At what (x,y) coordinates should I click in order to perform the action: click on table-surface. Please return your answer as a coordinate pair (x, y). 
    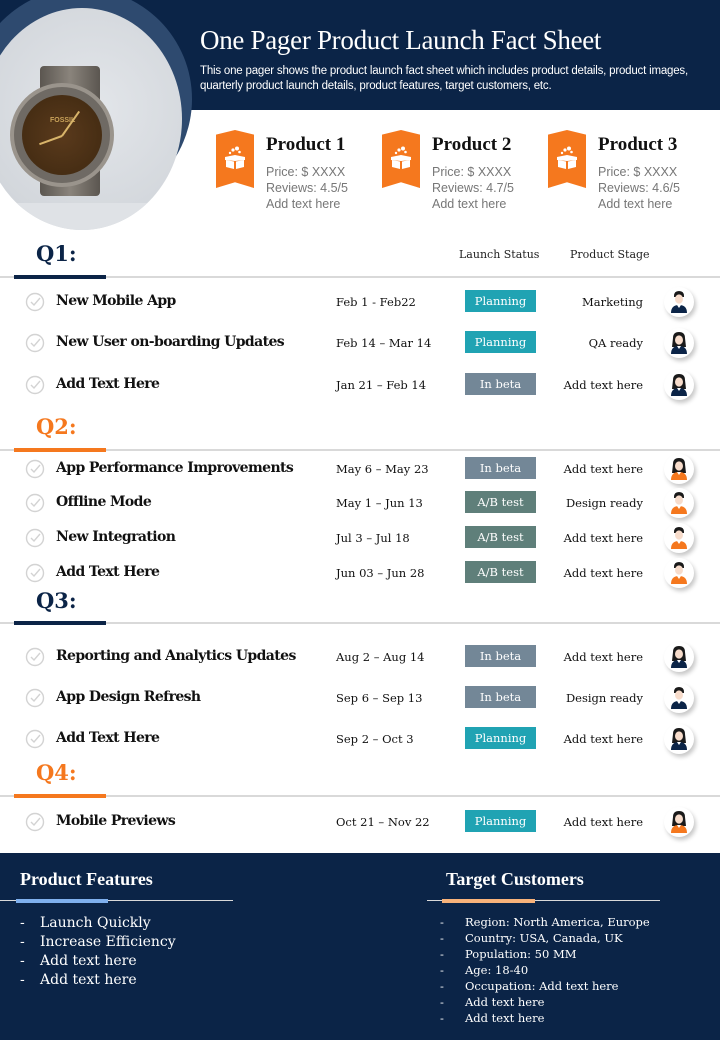
    Looking at the image, I should click on (91, 216).